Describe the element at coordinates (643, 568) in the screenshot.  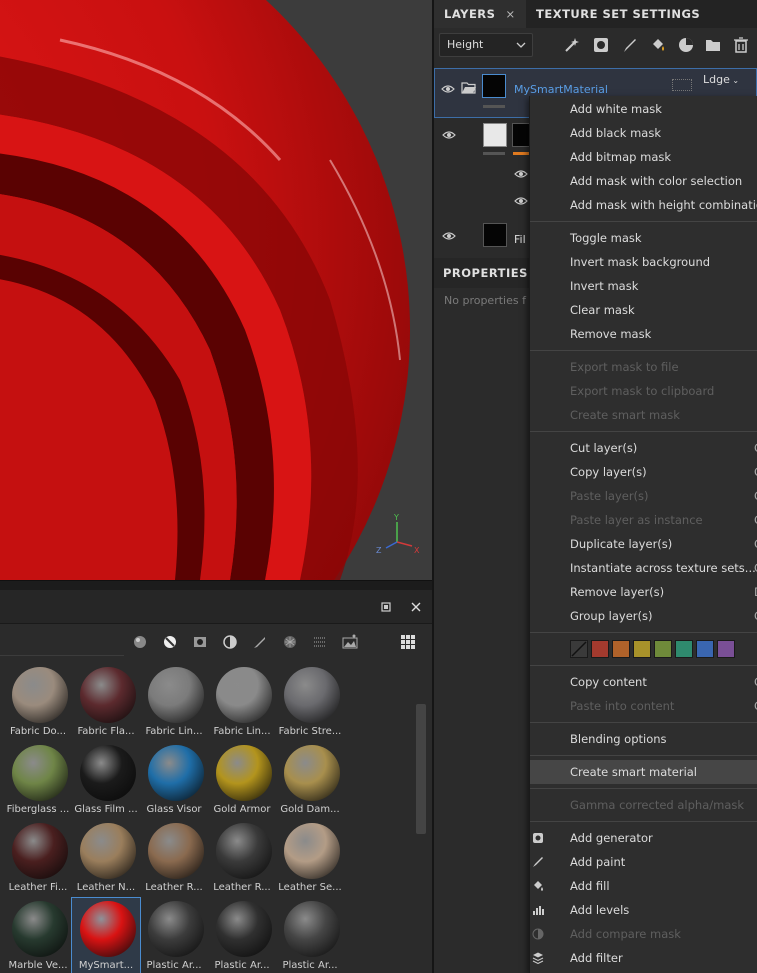
I see `menu-item-instantiate-across-texture-sets: Instantiate across texture sets...C` at that location.